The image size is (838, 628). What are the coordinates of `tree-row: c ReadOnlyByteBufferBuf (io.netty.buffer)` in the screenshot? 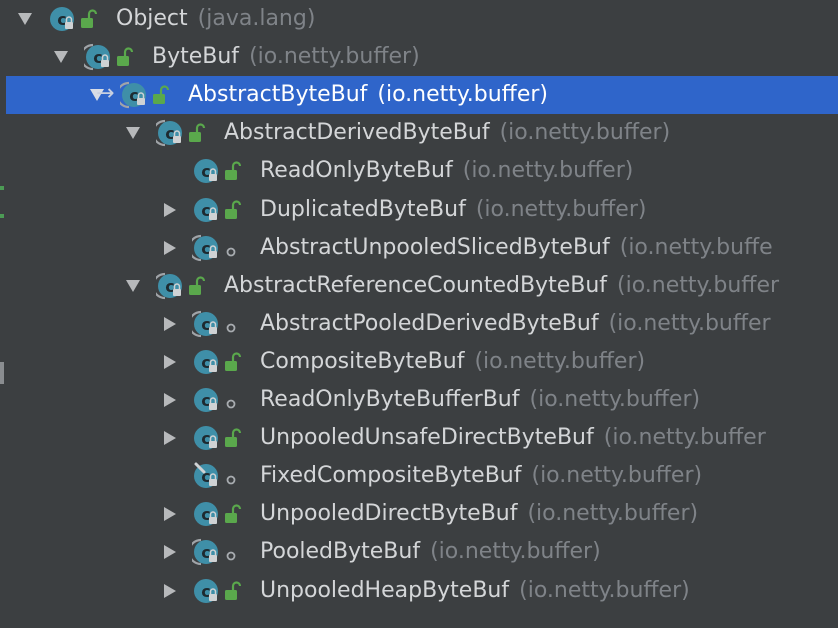 It's located at (422, 400).